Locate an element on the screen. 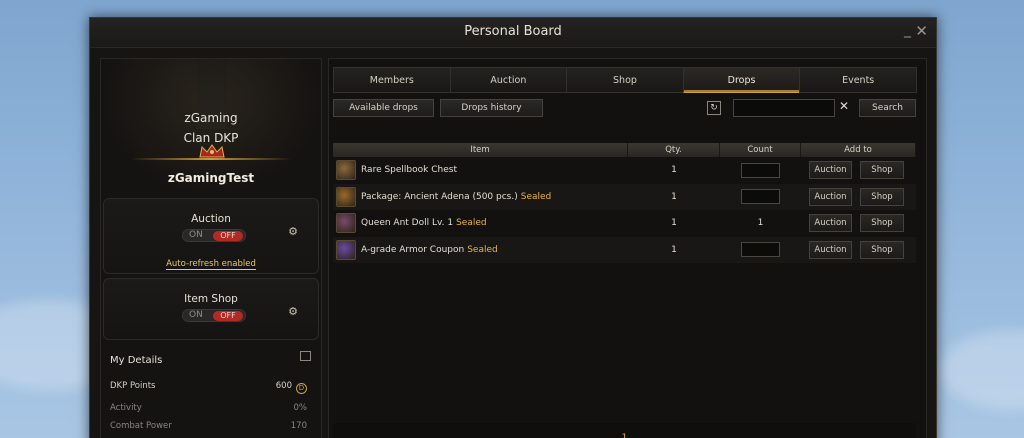  tab-bar: Members Auction Shop Drops Events is located at coordinates (625, 80).